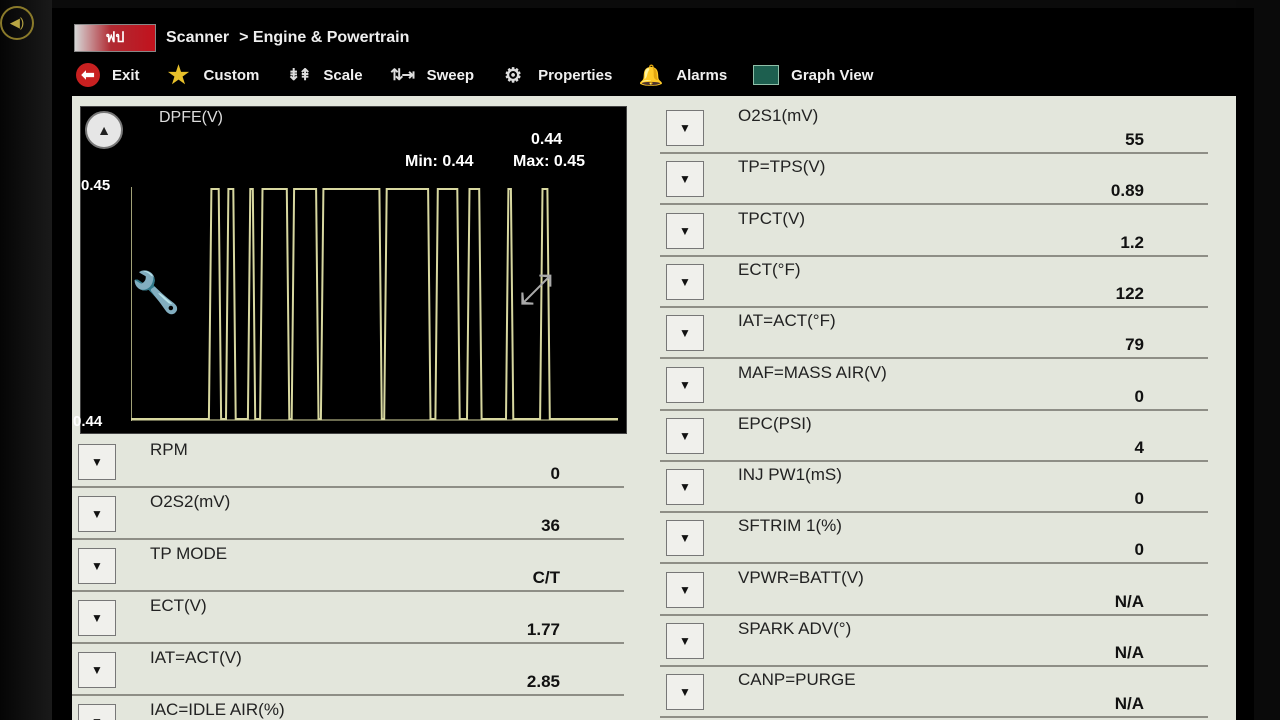 The height and width of the screenshot is (720, 1280). I want to click on breadcrumb: ฟป Scanner > Engine & Powertrain, so click(241, 38).